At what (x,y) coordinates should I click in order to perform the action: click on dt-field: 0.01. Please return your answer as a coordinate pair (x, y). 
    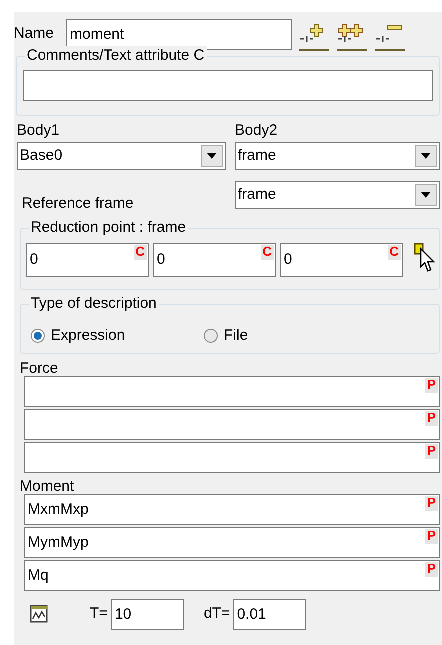
    Looking at the image, I should click on (269, 614).